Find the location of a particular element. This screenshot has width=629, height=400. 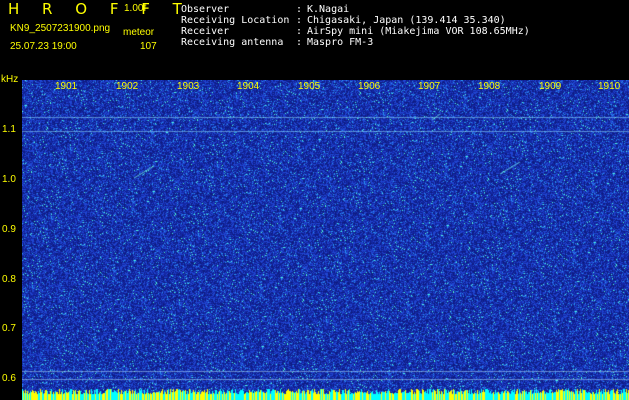

info-value-receiver: AirSpy mini (Miakejima VOR 108.65MHz) is located at coordinates (418, 31).